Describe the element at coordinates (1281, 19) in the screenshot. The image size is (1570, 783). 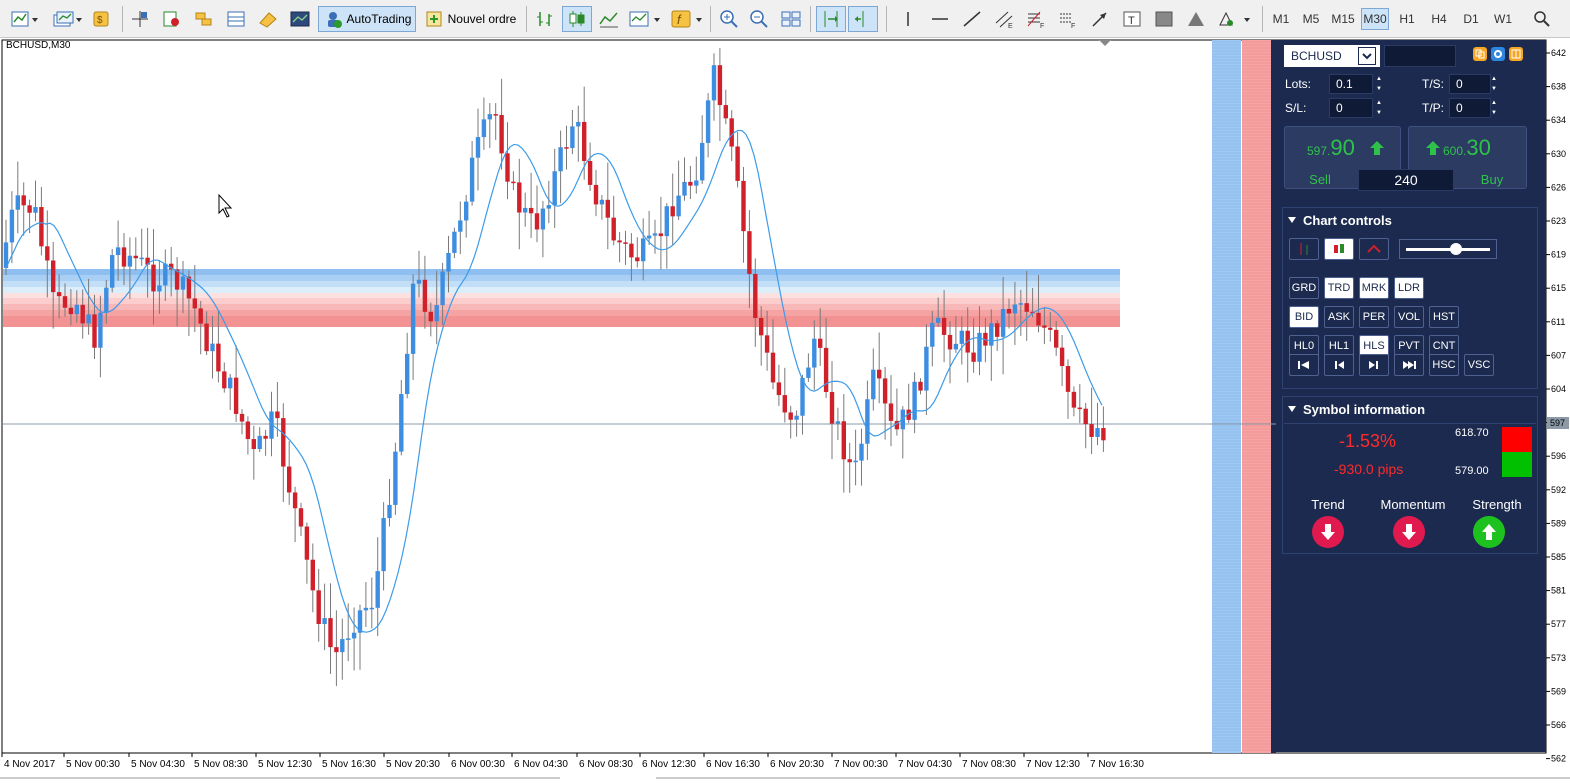
I see `timeframe-m1: M1` at that location.